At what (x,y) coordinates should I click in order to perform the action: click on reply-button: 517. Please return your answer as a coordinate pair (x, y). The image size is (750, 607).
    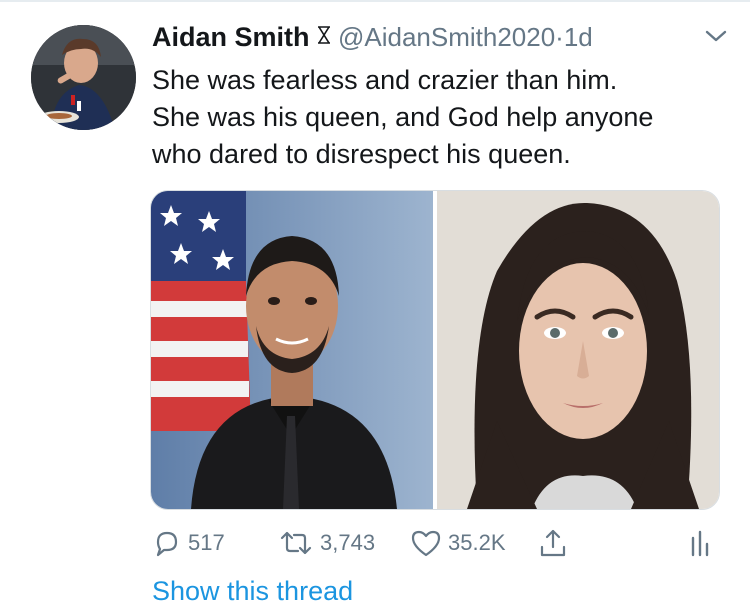
    Looking at the image, I should click on (188, 543).